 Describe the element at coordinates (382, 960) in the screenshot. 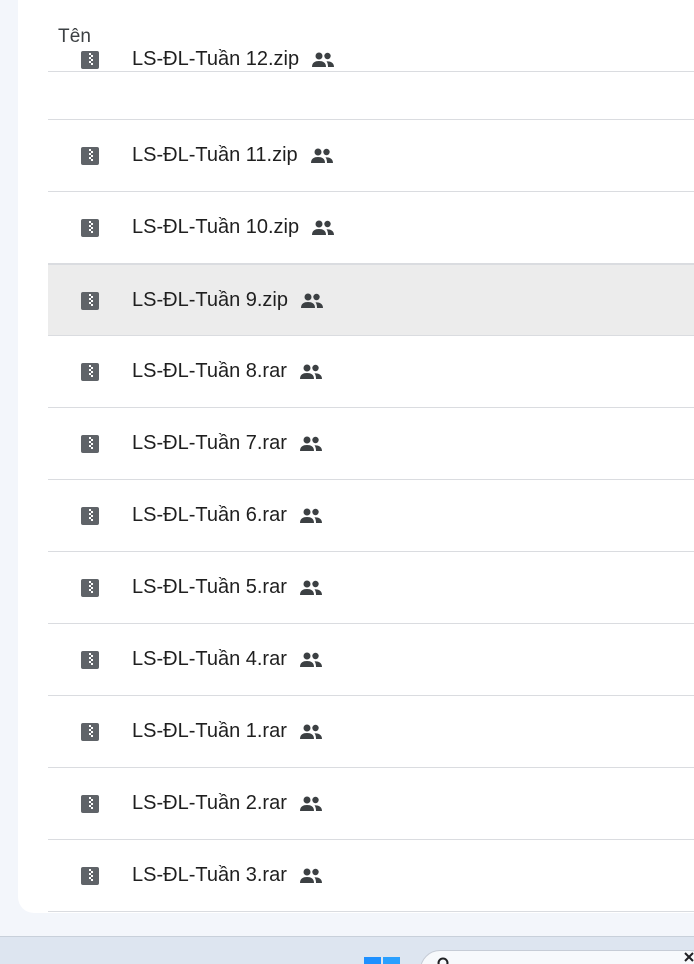

I see `windows-start-icon` at that location.